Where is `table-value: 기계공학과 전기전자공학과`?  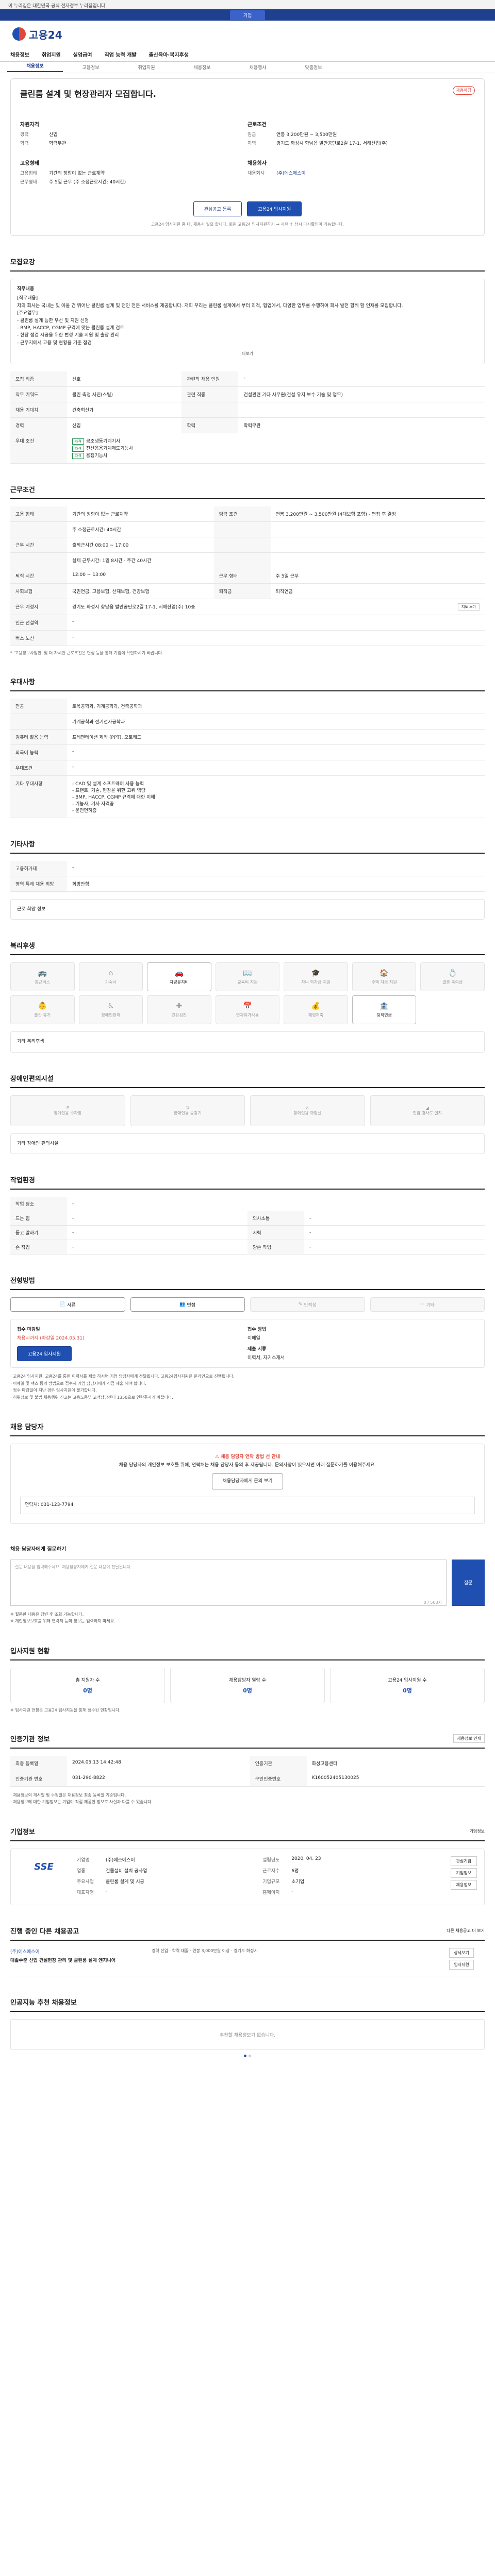
table-value: 기계공학과 전기전자공학과 is located at coordinates (276, 722).